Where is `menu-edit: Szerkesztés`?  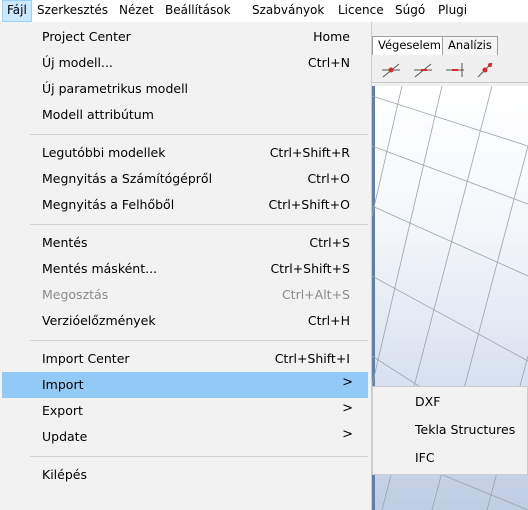
menu-edit: Szerkesztés is located at coordinates (72, 11).